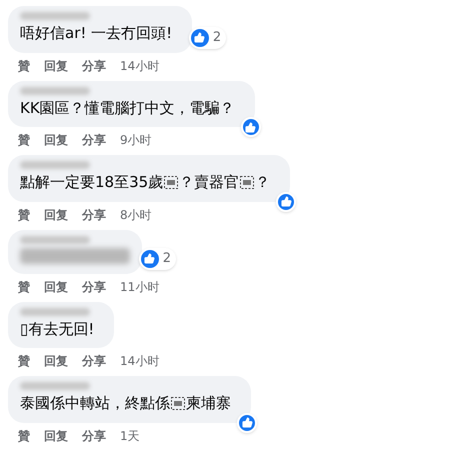 This screenshot has height=455, width=468. I want to click on comment-time: 8小时, so click(136, 215).